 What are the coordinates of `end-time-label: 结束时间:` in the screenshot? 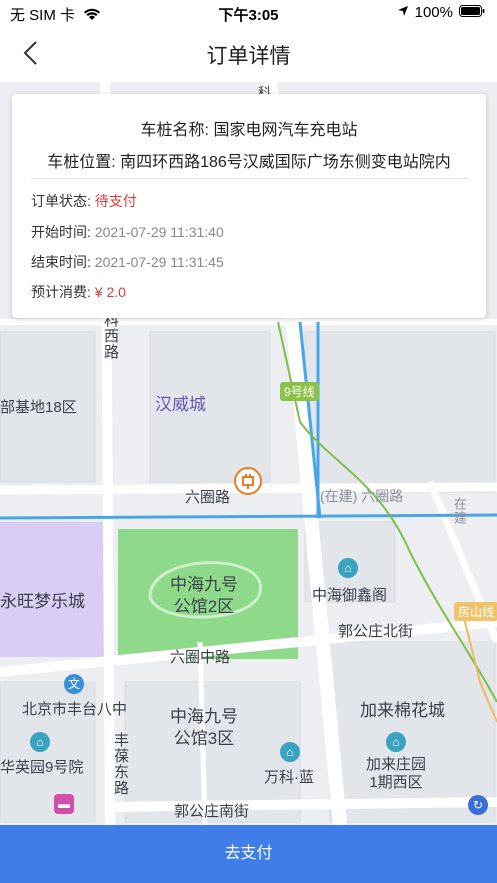 It's located at (61, 262).